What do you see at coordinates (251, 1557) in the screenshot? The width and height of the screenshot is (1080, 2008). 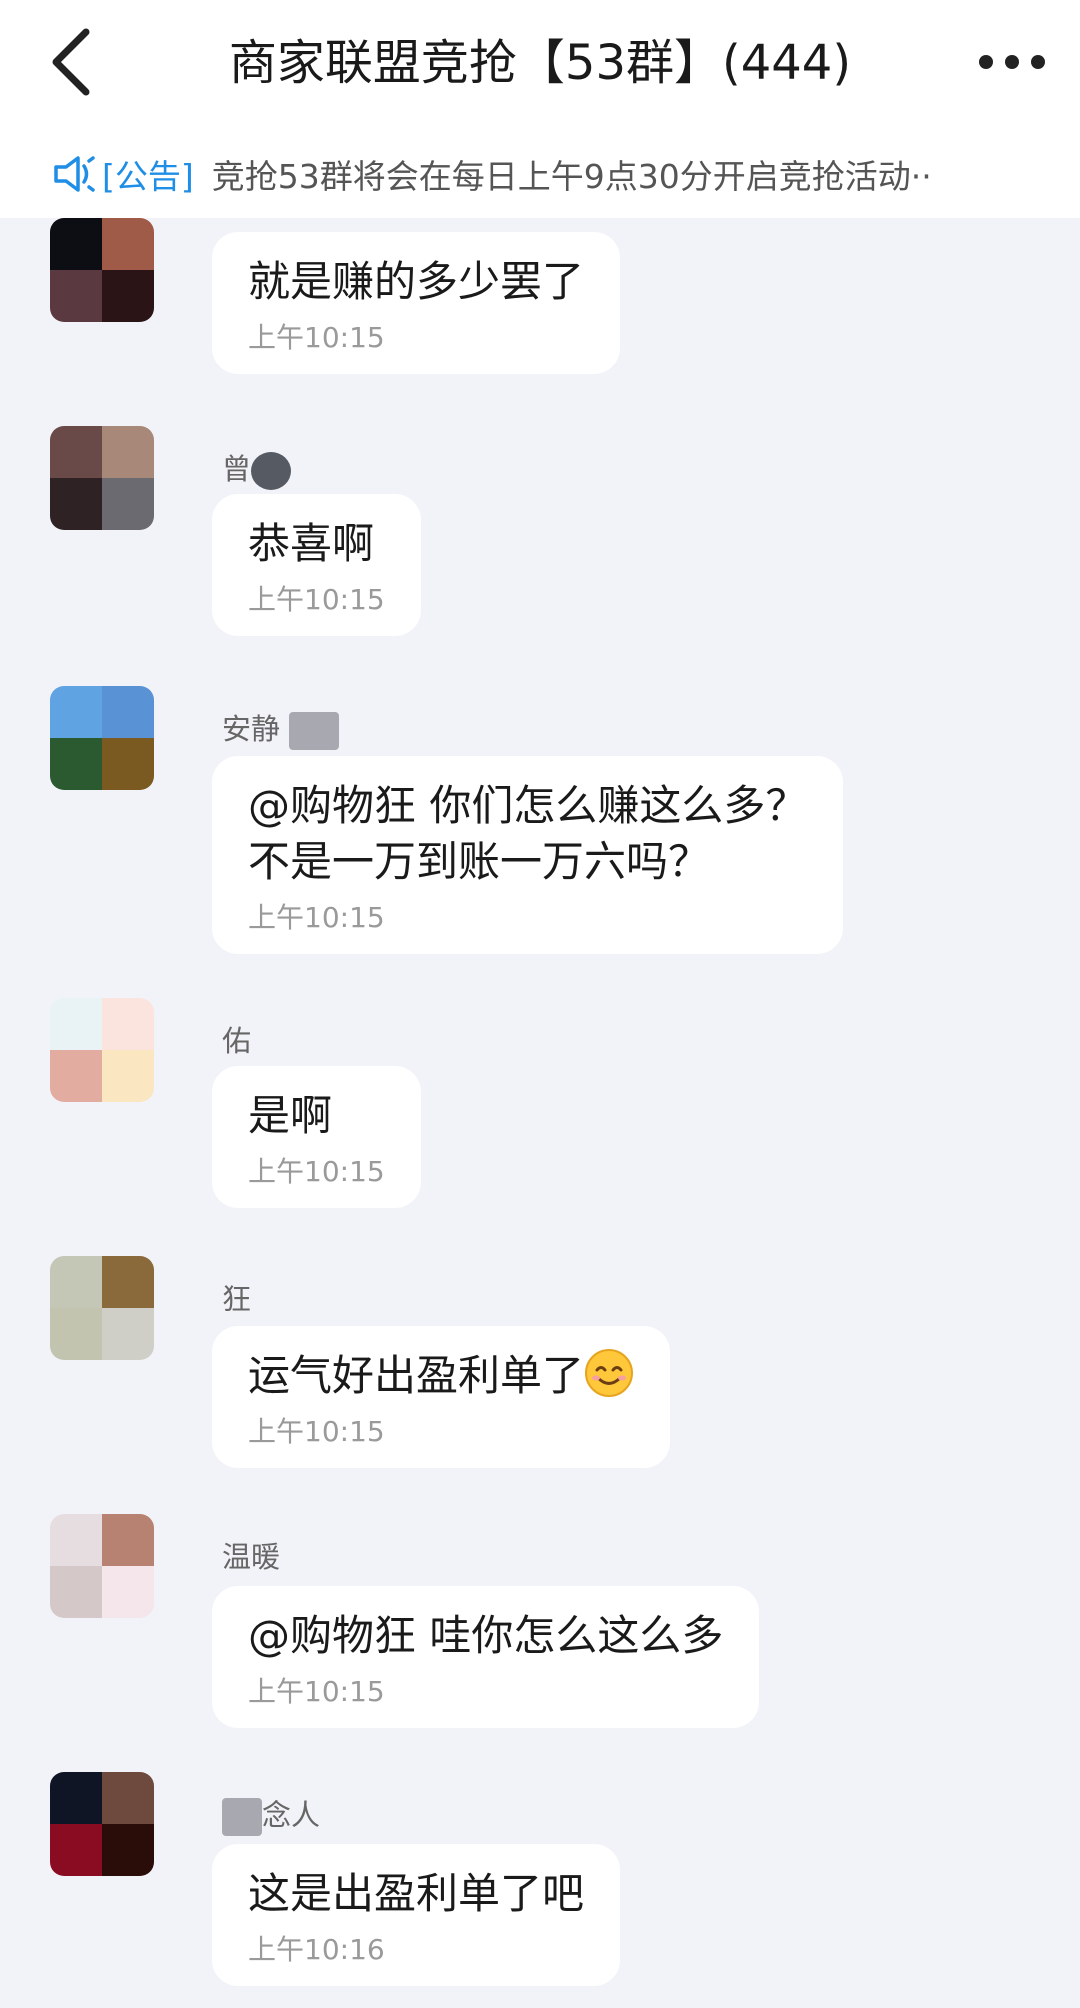 I see `sender-name: 温暖` at bounding box center [251, 1557].